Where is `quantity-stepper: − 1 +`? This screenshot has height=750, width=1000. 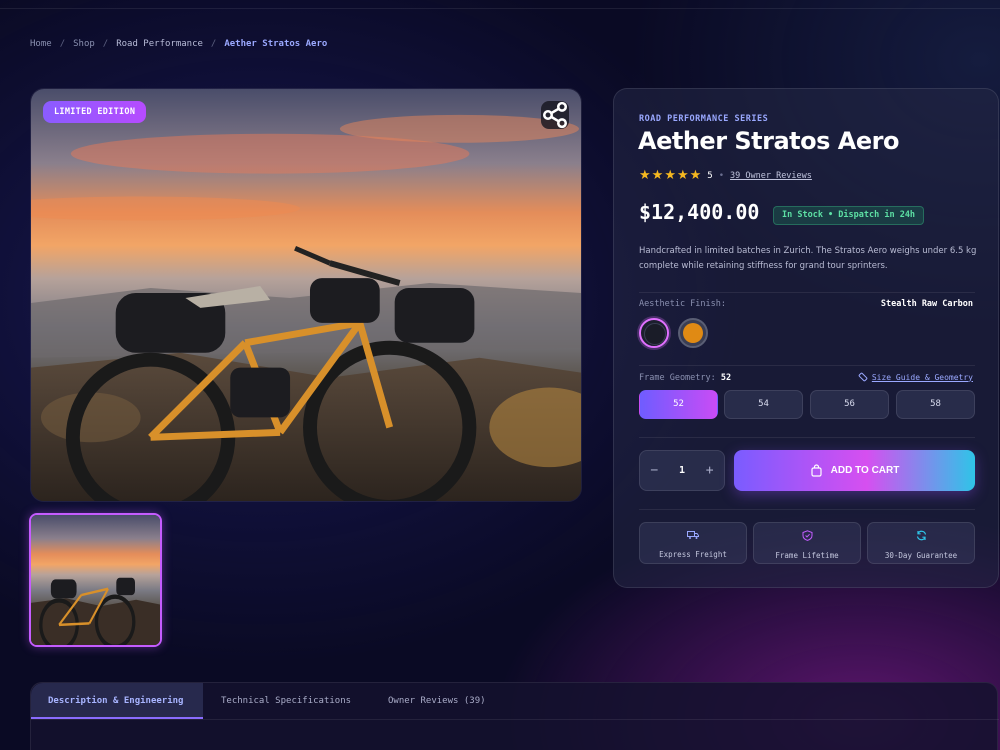 quantity-stepper: − 1 + is located at coordinates (682, 470).